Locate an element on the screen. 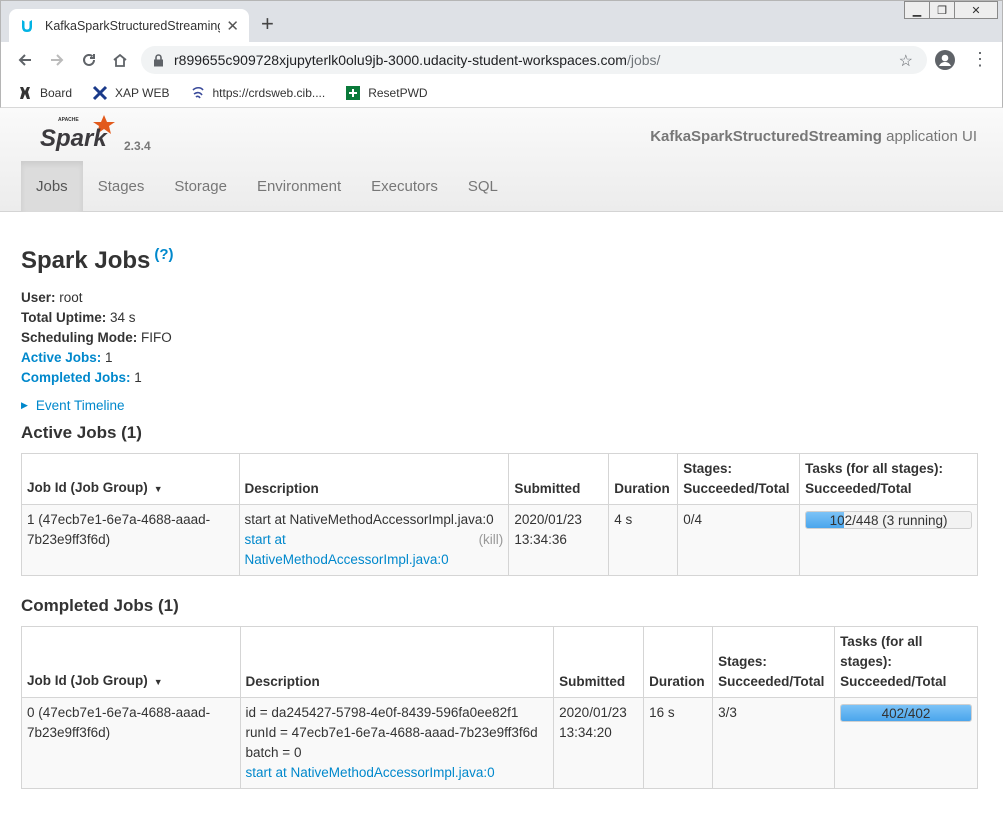  tab-executors: Executors is located at coordinates (404, 186).